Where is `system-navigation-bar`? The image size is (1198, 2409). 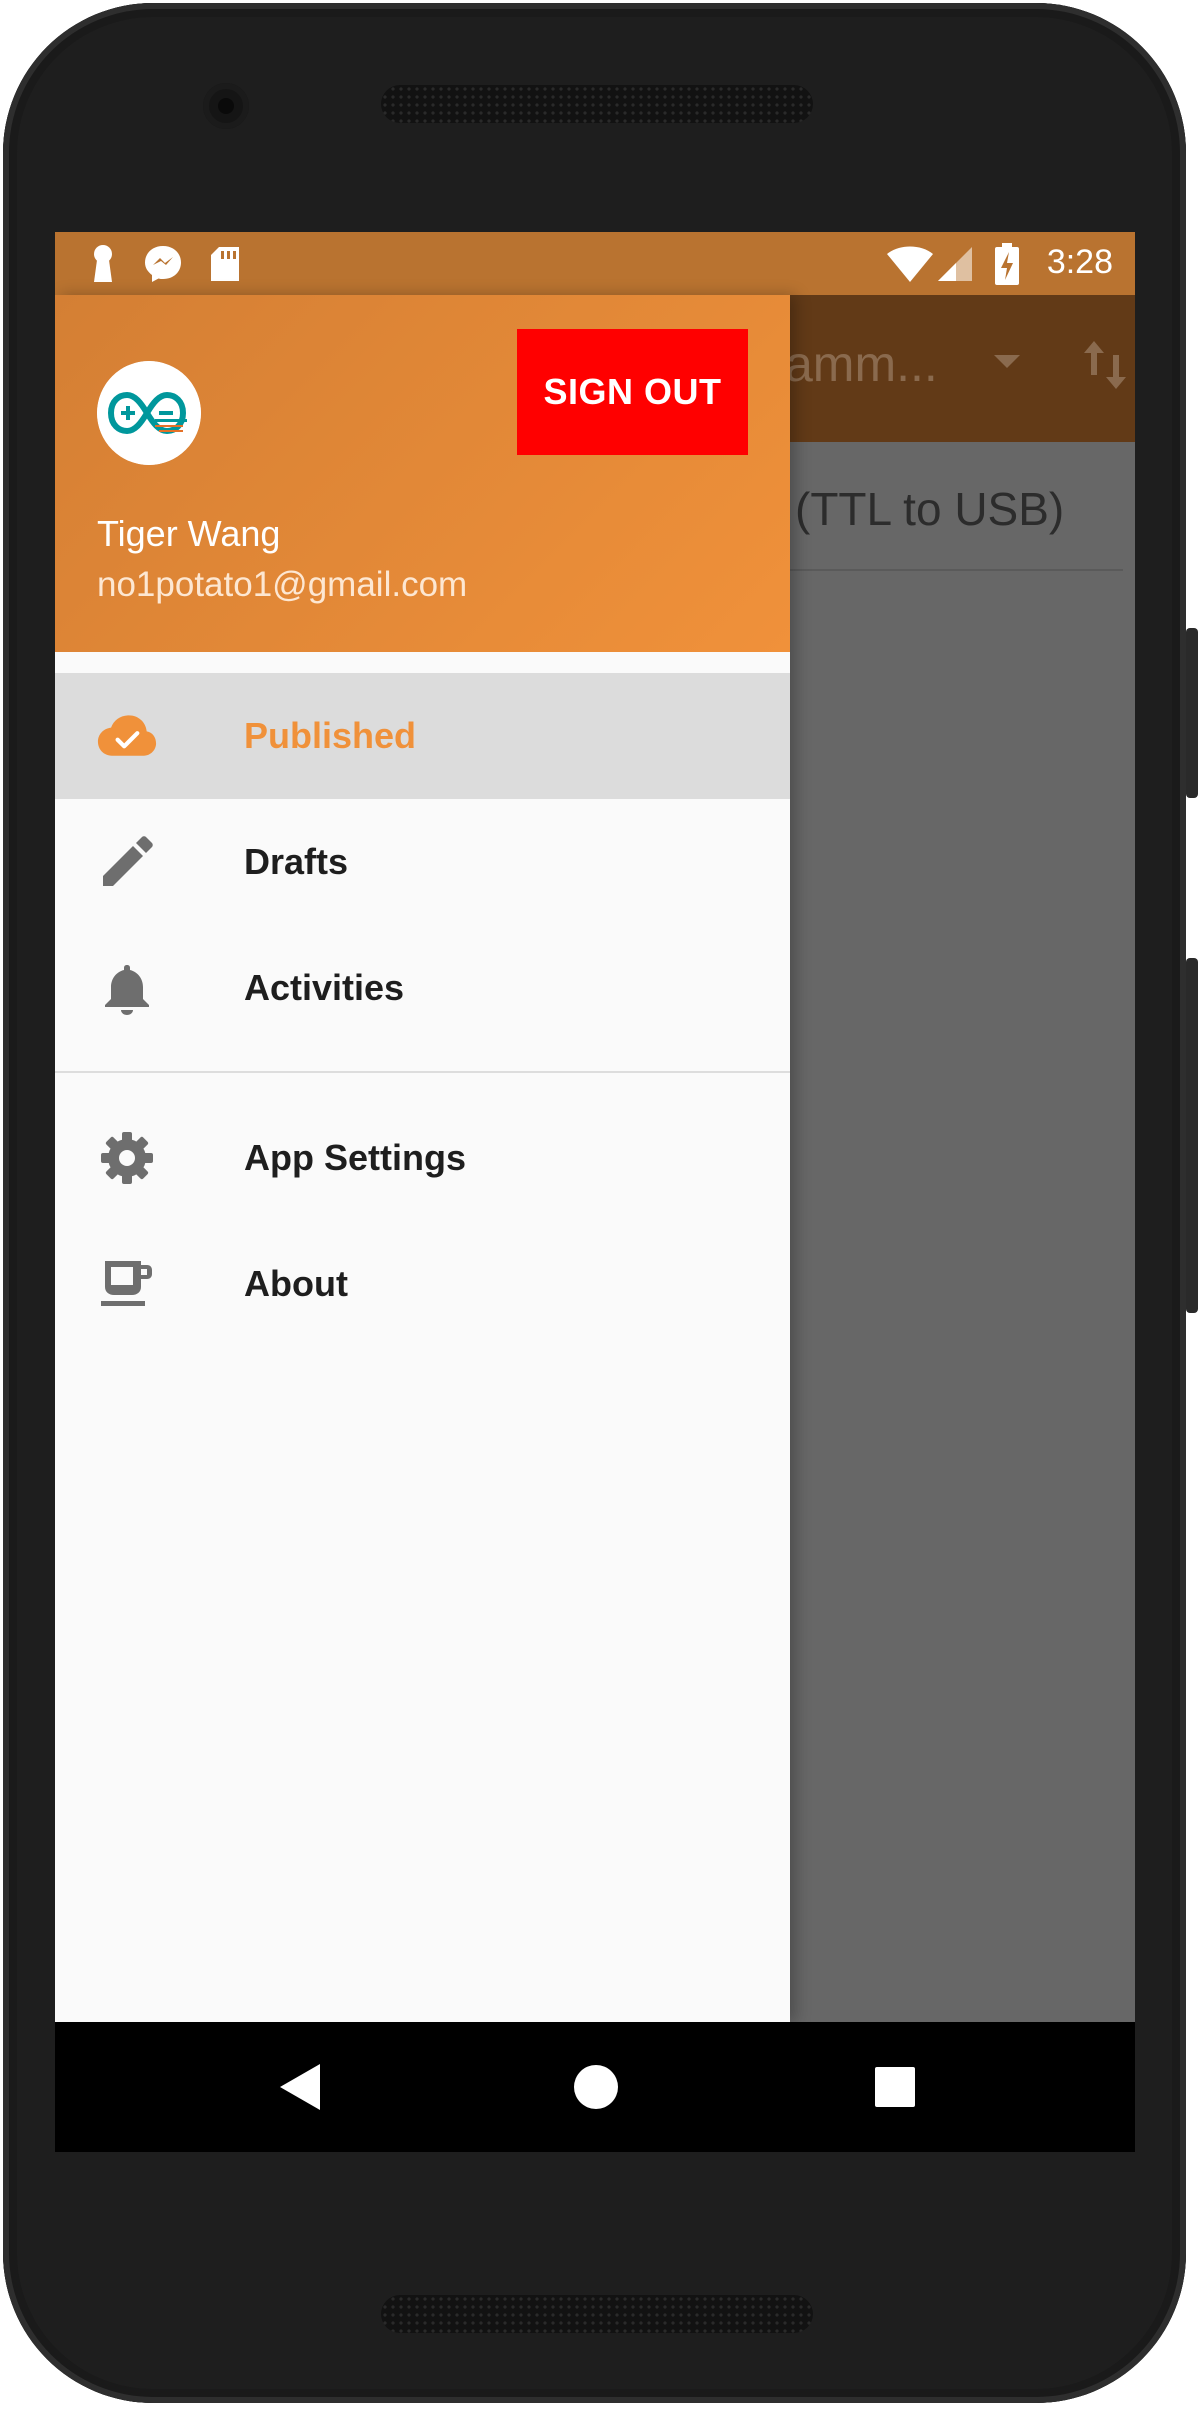 system-navigation-bar is located at coordinates (595, 2087).